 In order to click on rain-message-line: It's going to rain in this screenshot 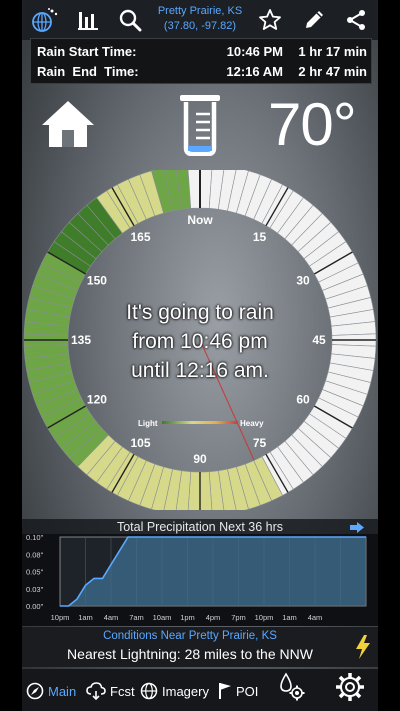, I will do `click(200, 312)`.